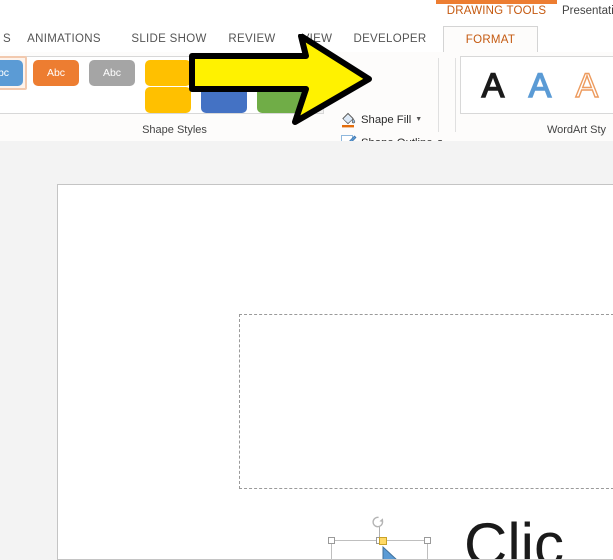 This screenshot has width=613, height=560. I want to click on shape-style-thumb-orange: Abc, so click(56, 73).